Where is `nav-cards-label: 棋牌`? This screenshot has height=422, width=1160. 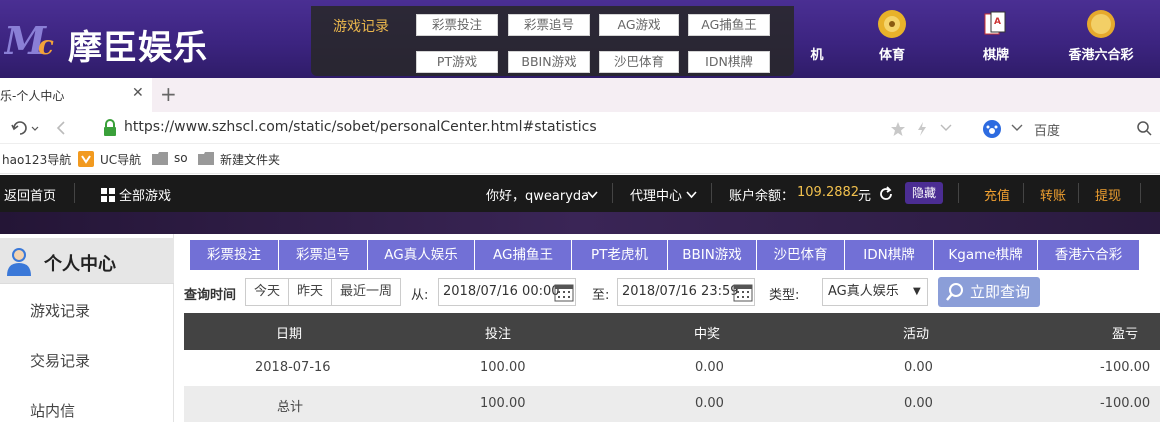 nav-cards-label: 棋牌 is located at coordinates (995, 55).